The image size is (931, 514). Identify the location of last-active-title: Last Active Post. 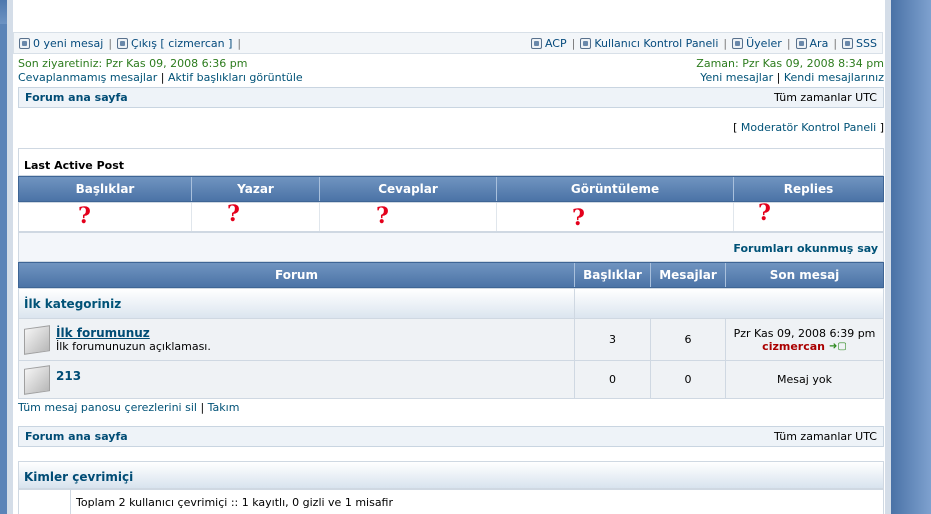
(451, 162).